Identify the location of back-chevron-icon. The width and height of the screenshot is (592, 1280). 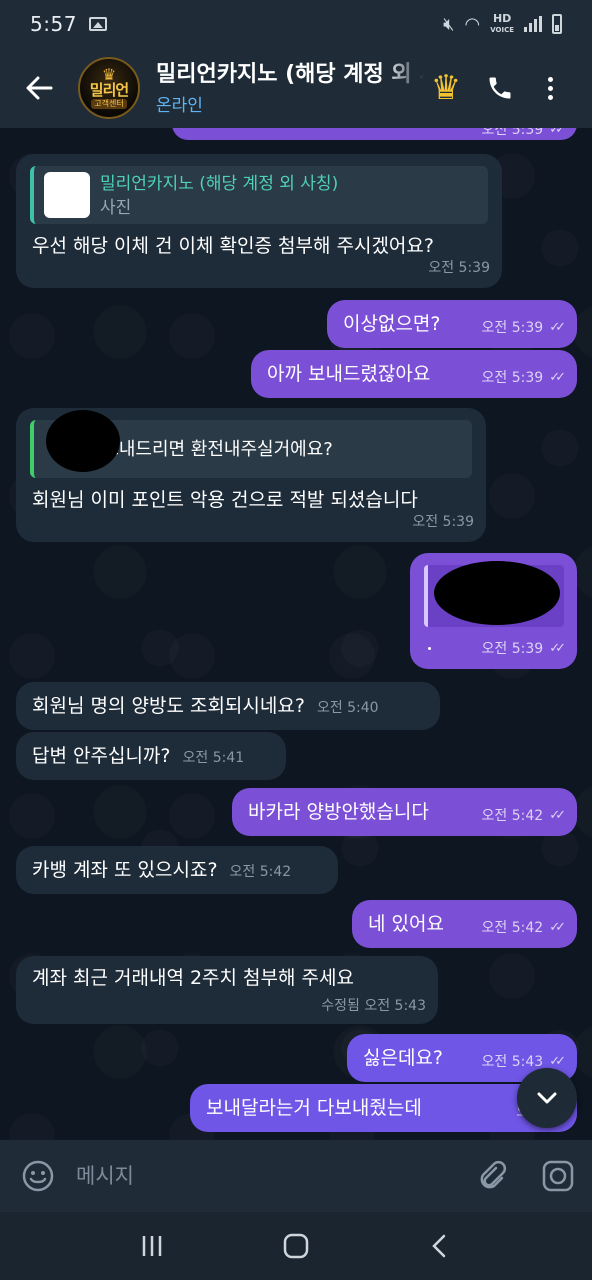
(439, 1246).